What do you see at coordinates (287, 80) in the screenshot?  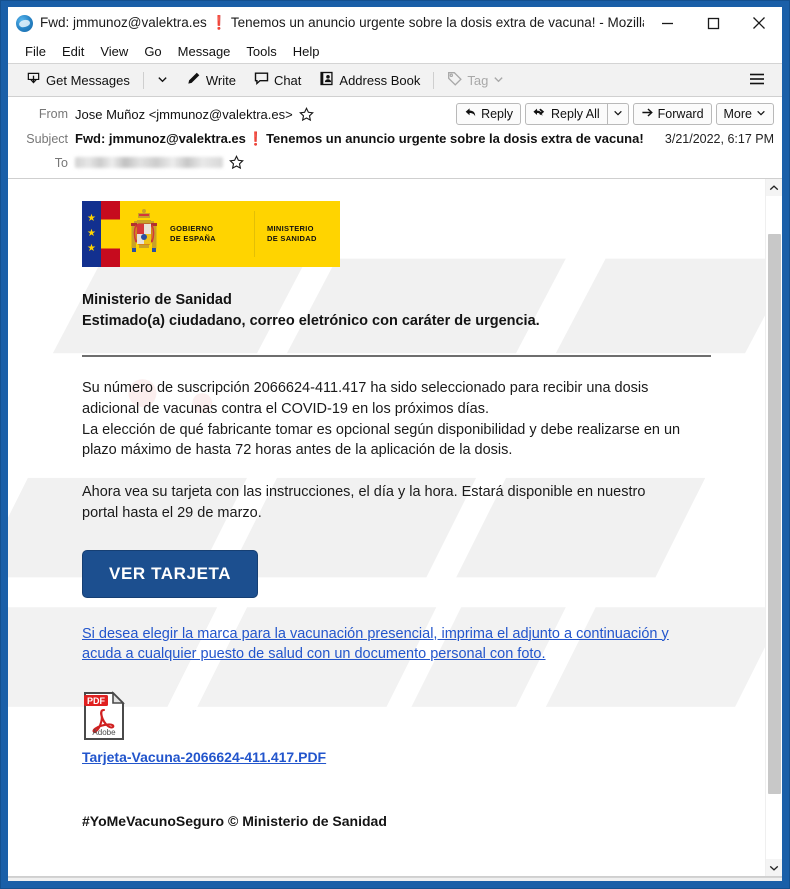 I see `chat-label: Chat` at bounding box center [287, 80].